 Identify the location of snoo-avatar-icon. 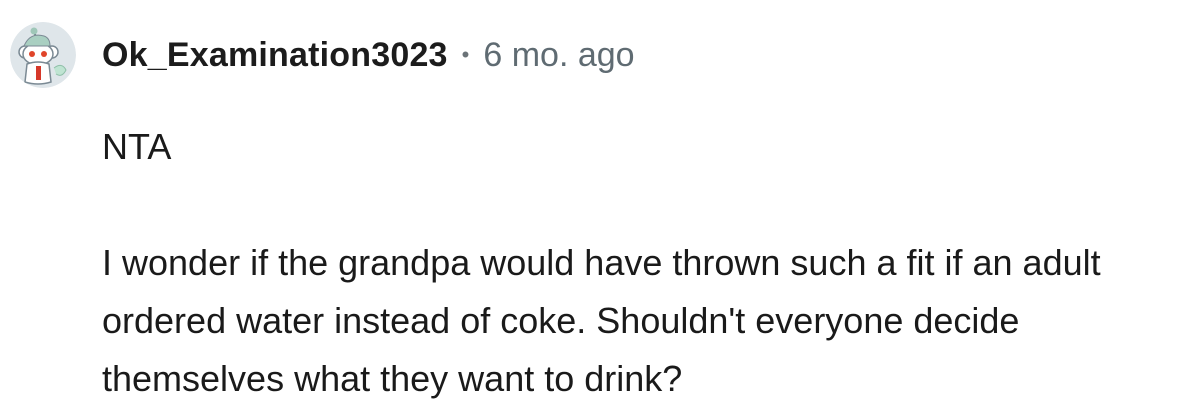
(43, 55).